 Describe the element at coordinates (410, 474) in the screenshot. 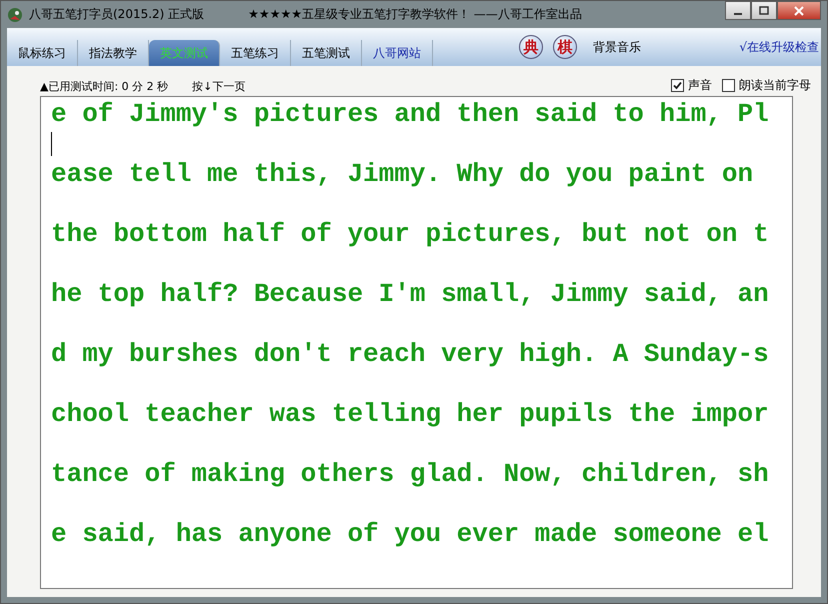

I see `practice-text-line: tance of making others glad. Now, children, sh` at that location.